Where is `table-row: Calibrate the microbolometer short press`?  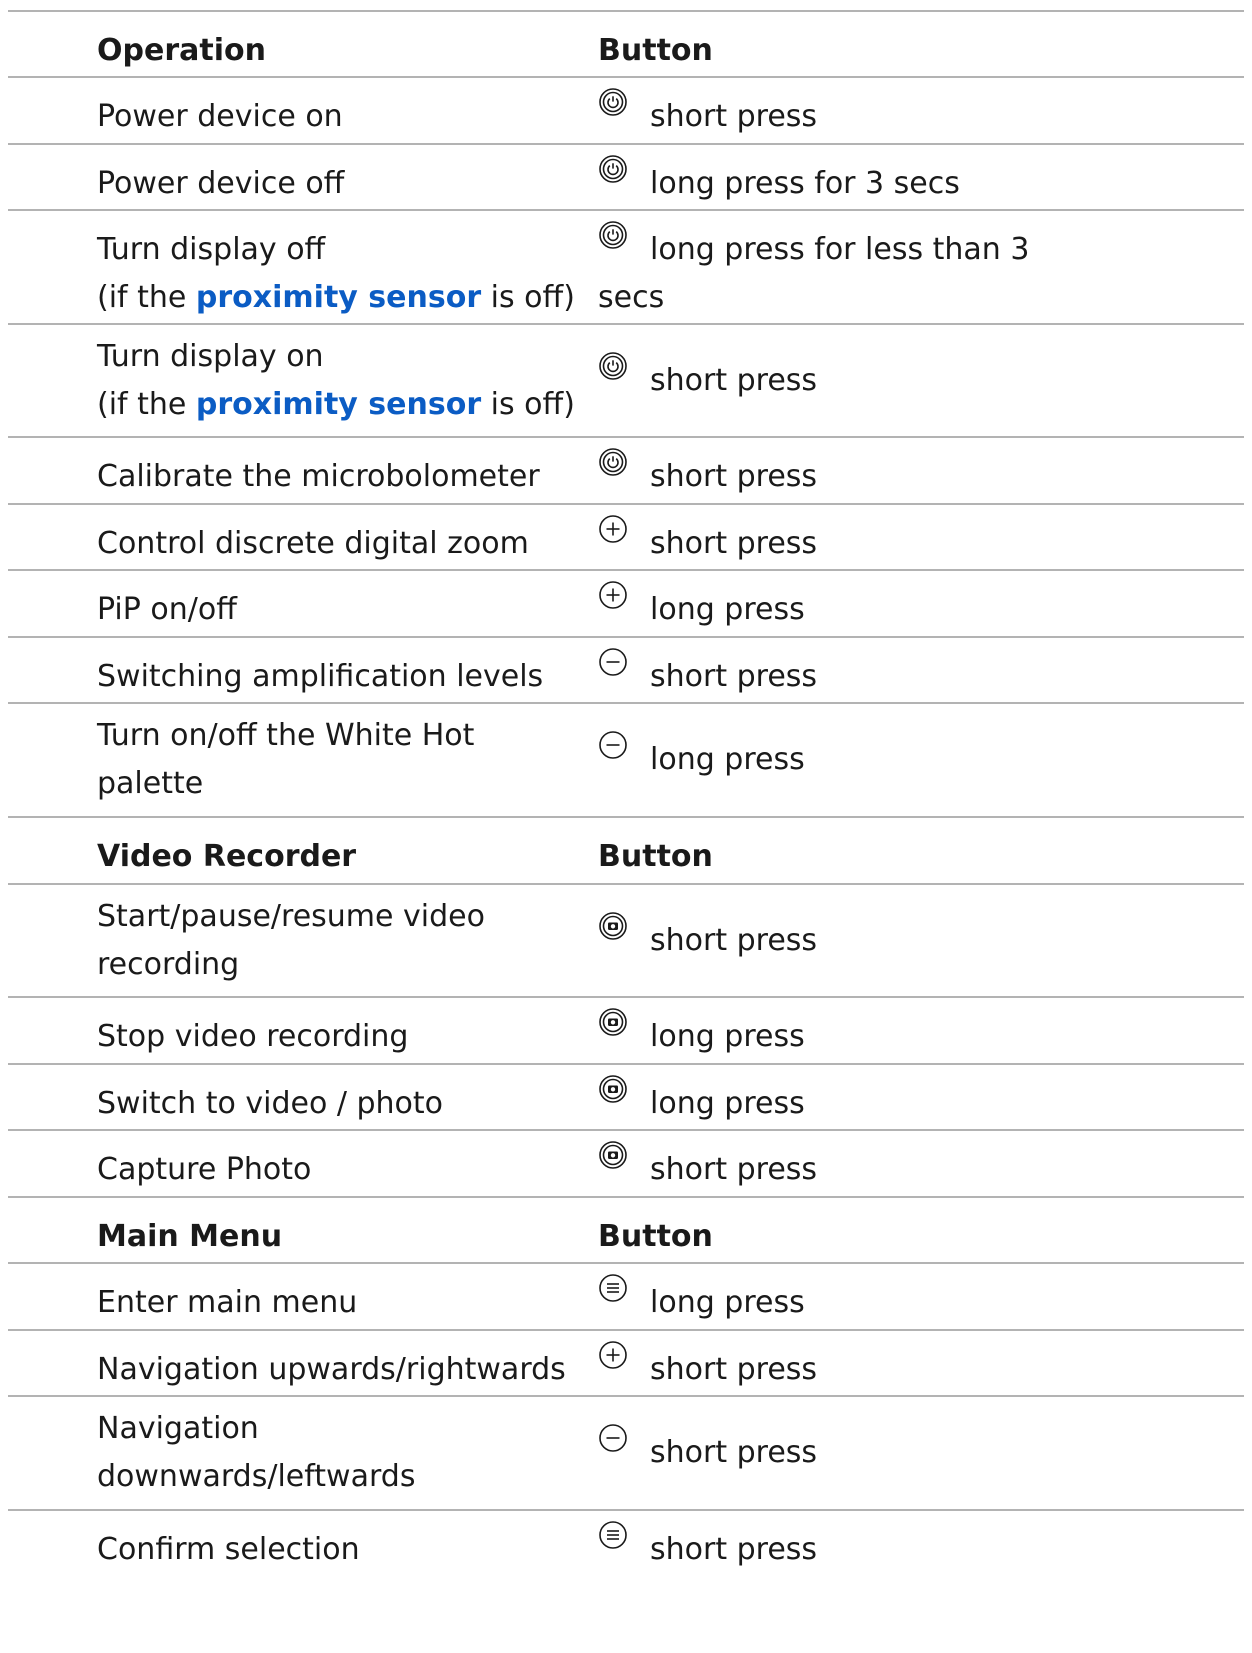
table-row: Calibrate the microbolometer short press is located at coordinates (626, 471).